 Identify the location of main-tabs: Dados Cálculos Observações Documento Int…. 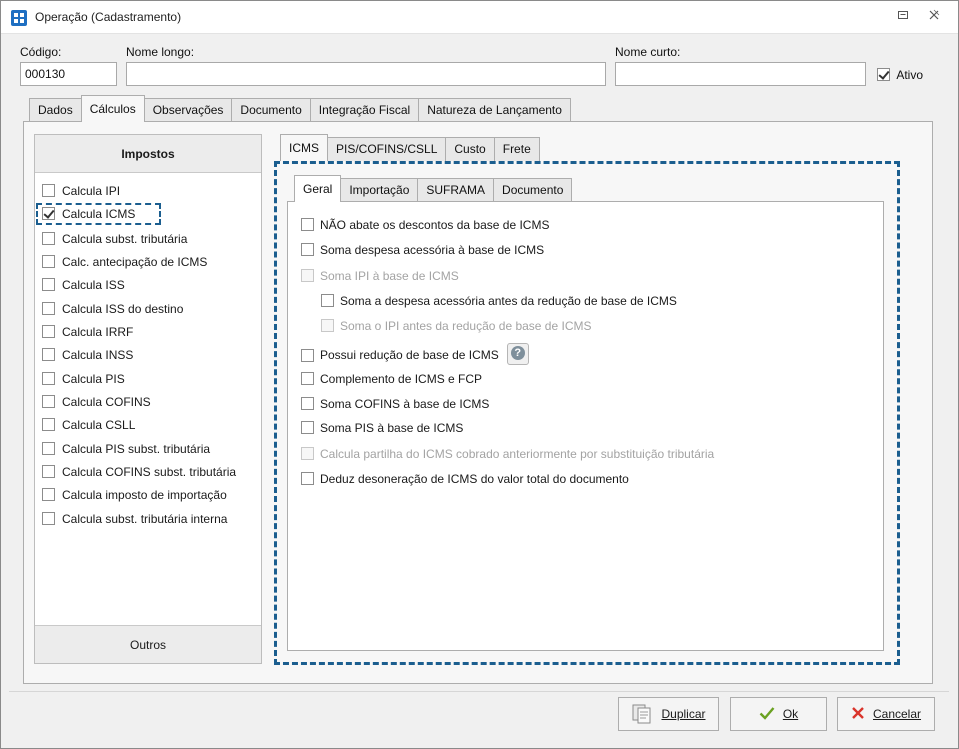
(300, 108).